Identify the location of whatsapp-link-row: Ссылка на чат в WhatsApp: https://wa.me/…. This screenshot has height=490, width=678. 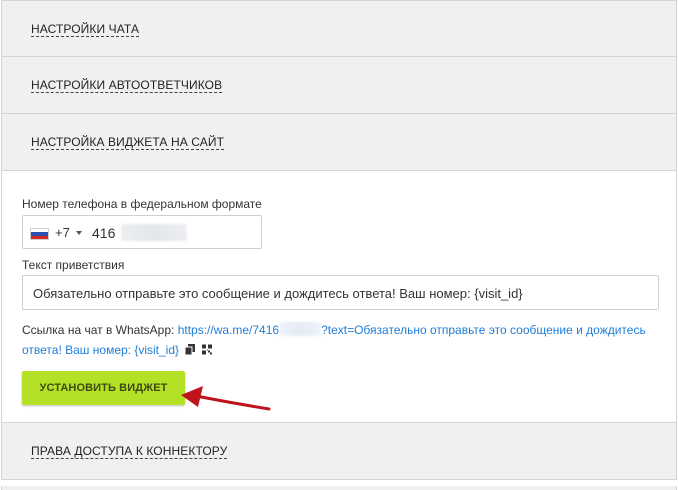
(337, 340).